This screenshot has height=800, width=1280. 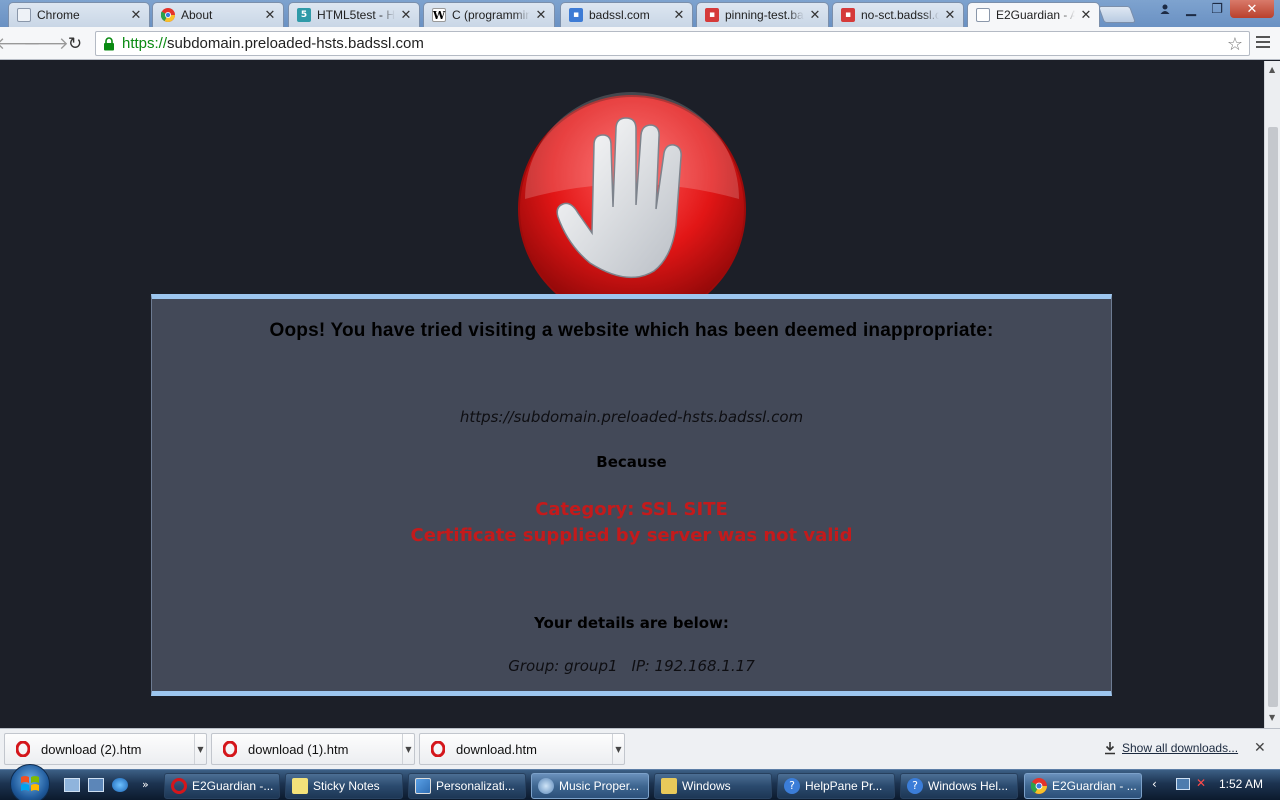 I want to click on details-heading: Your details are below:, so click(x=631, y=623).